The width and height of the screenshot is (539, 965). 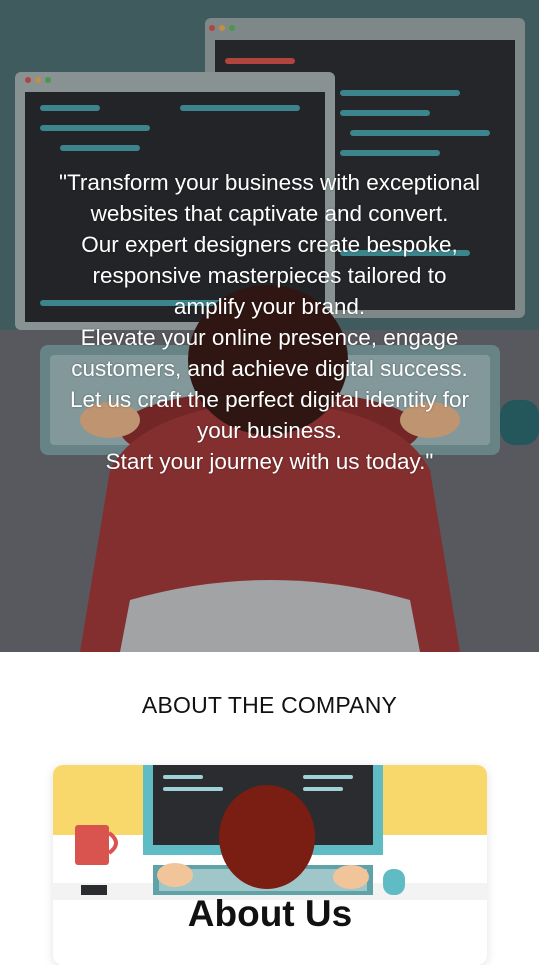 What do you see at coordinates (269, 306) in the screenshot?
I see `hero-quote-line: amplify your brand.` at bounding box center [269, 306].